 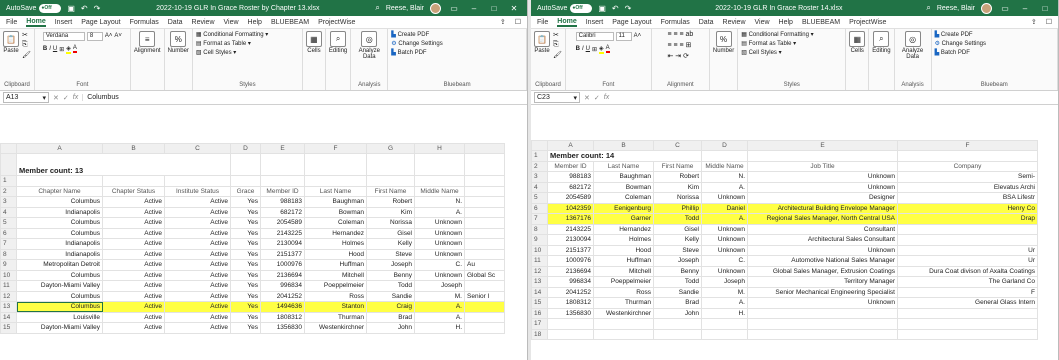 I want to click on table-cell: Global Sc, so click(x=484, y=275).